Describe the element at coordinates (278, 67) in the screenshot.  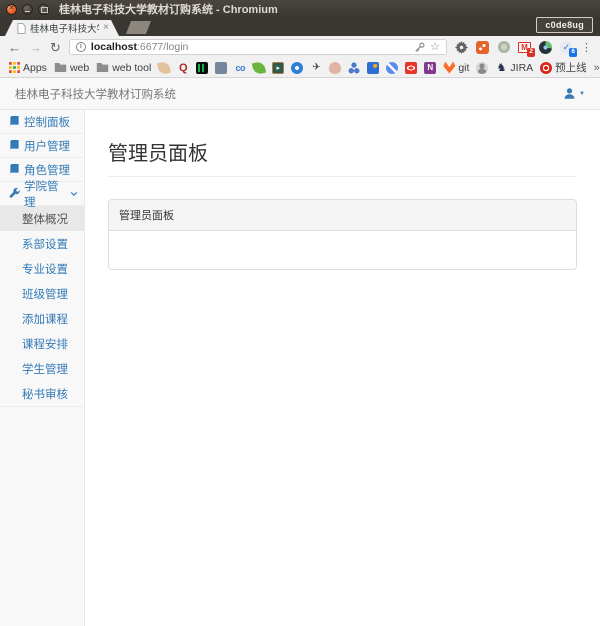
I see `play-favicon: ▸` at that location.